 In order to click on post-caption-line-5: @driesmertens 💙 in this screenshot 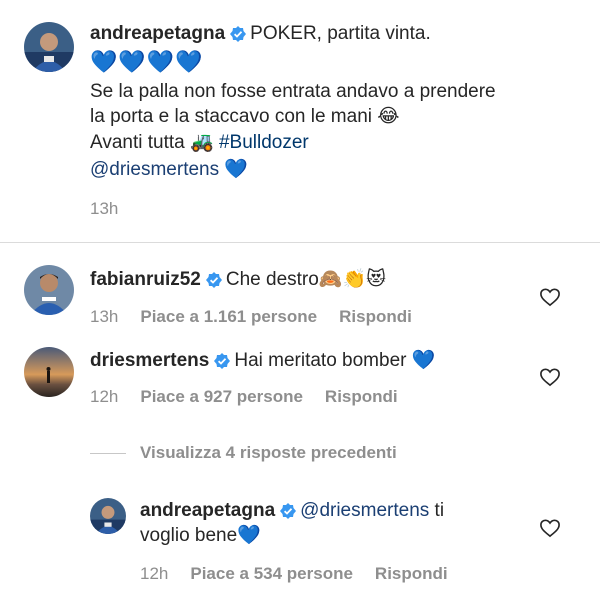, I will do `click(169, 170)`.